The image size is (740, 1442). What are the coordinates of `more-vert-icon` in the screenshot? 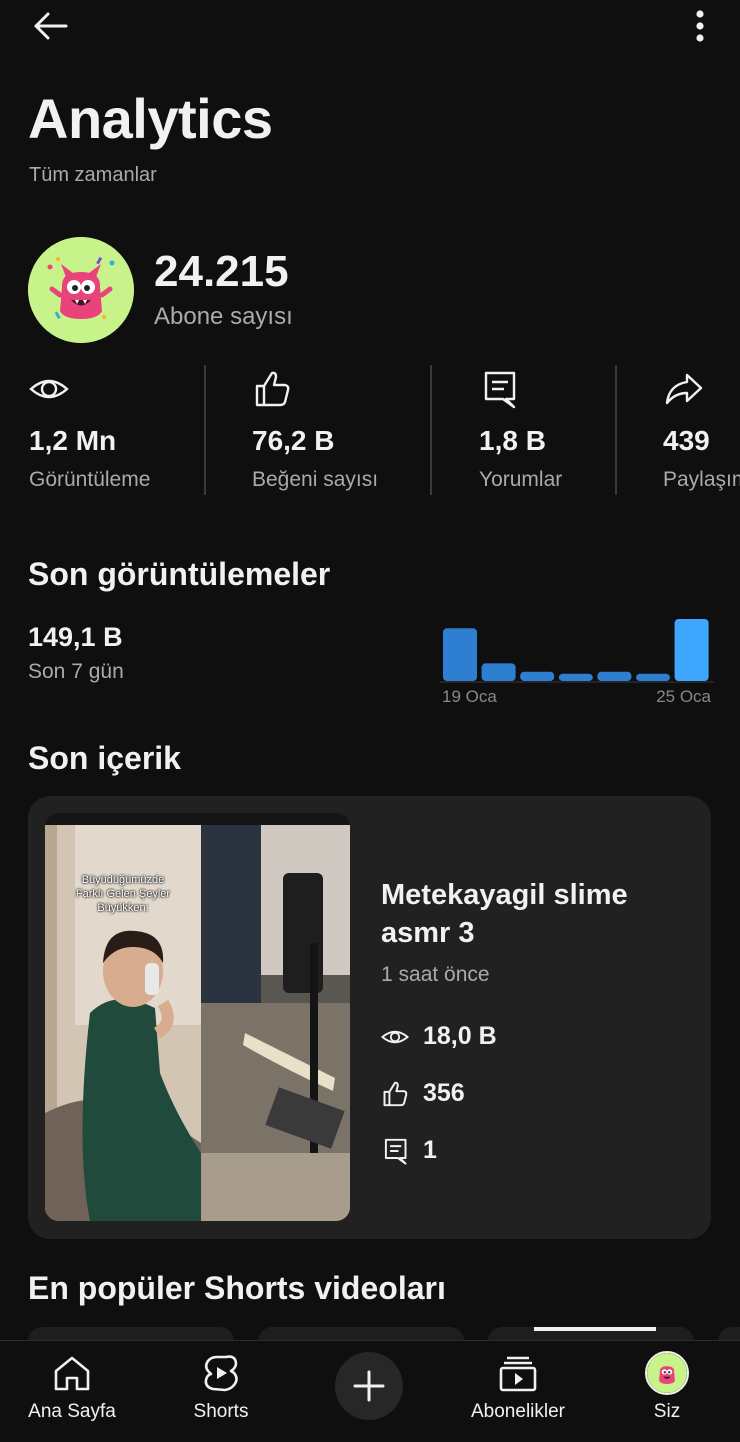 It's located at (700, 26).